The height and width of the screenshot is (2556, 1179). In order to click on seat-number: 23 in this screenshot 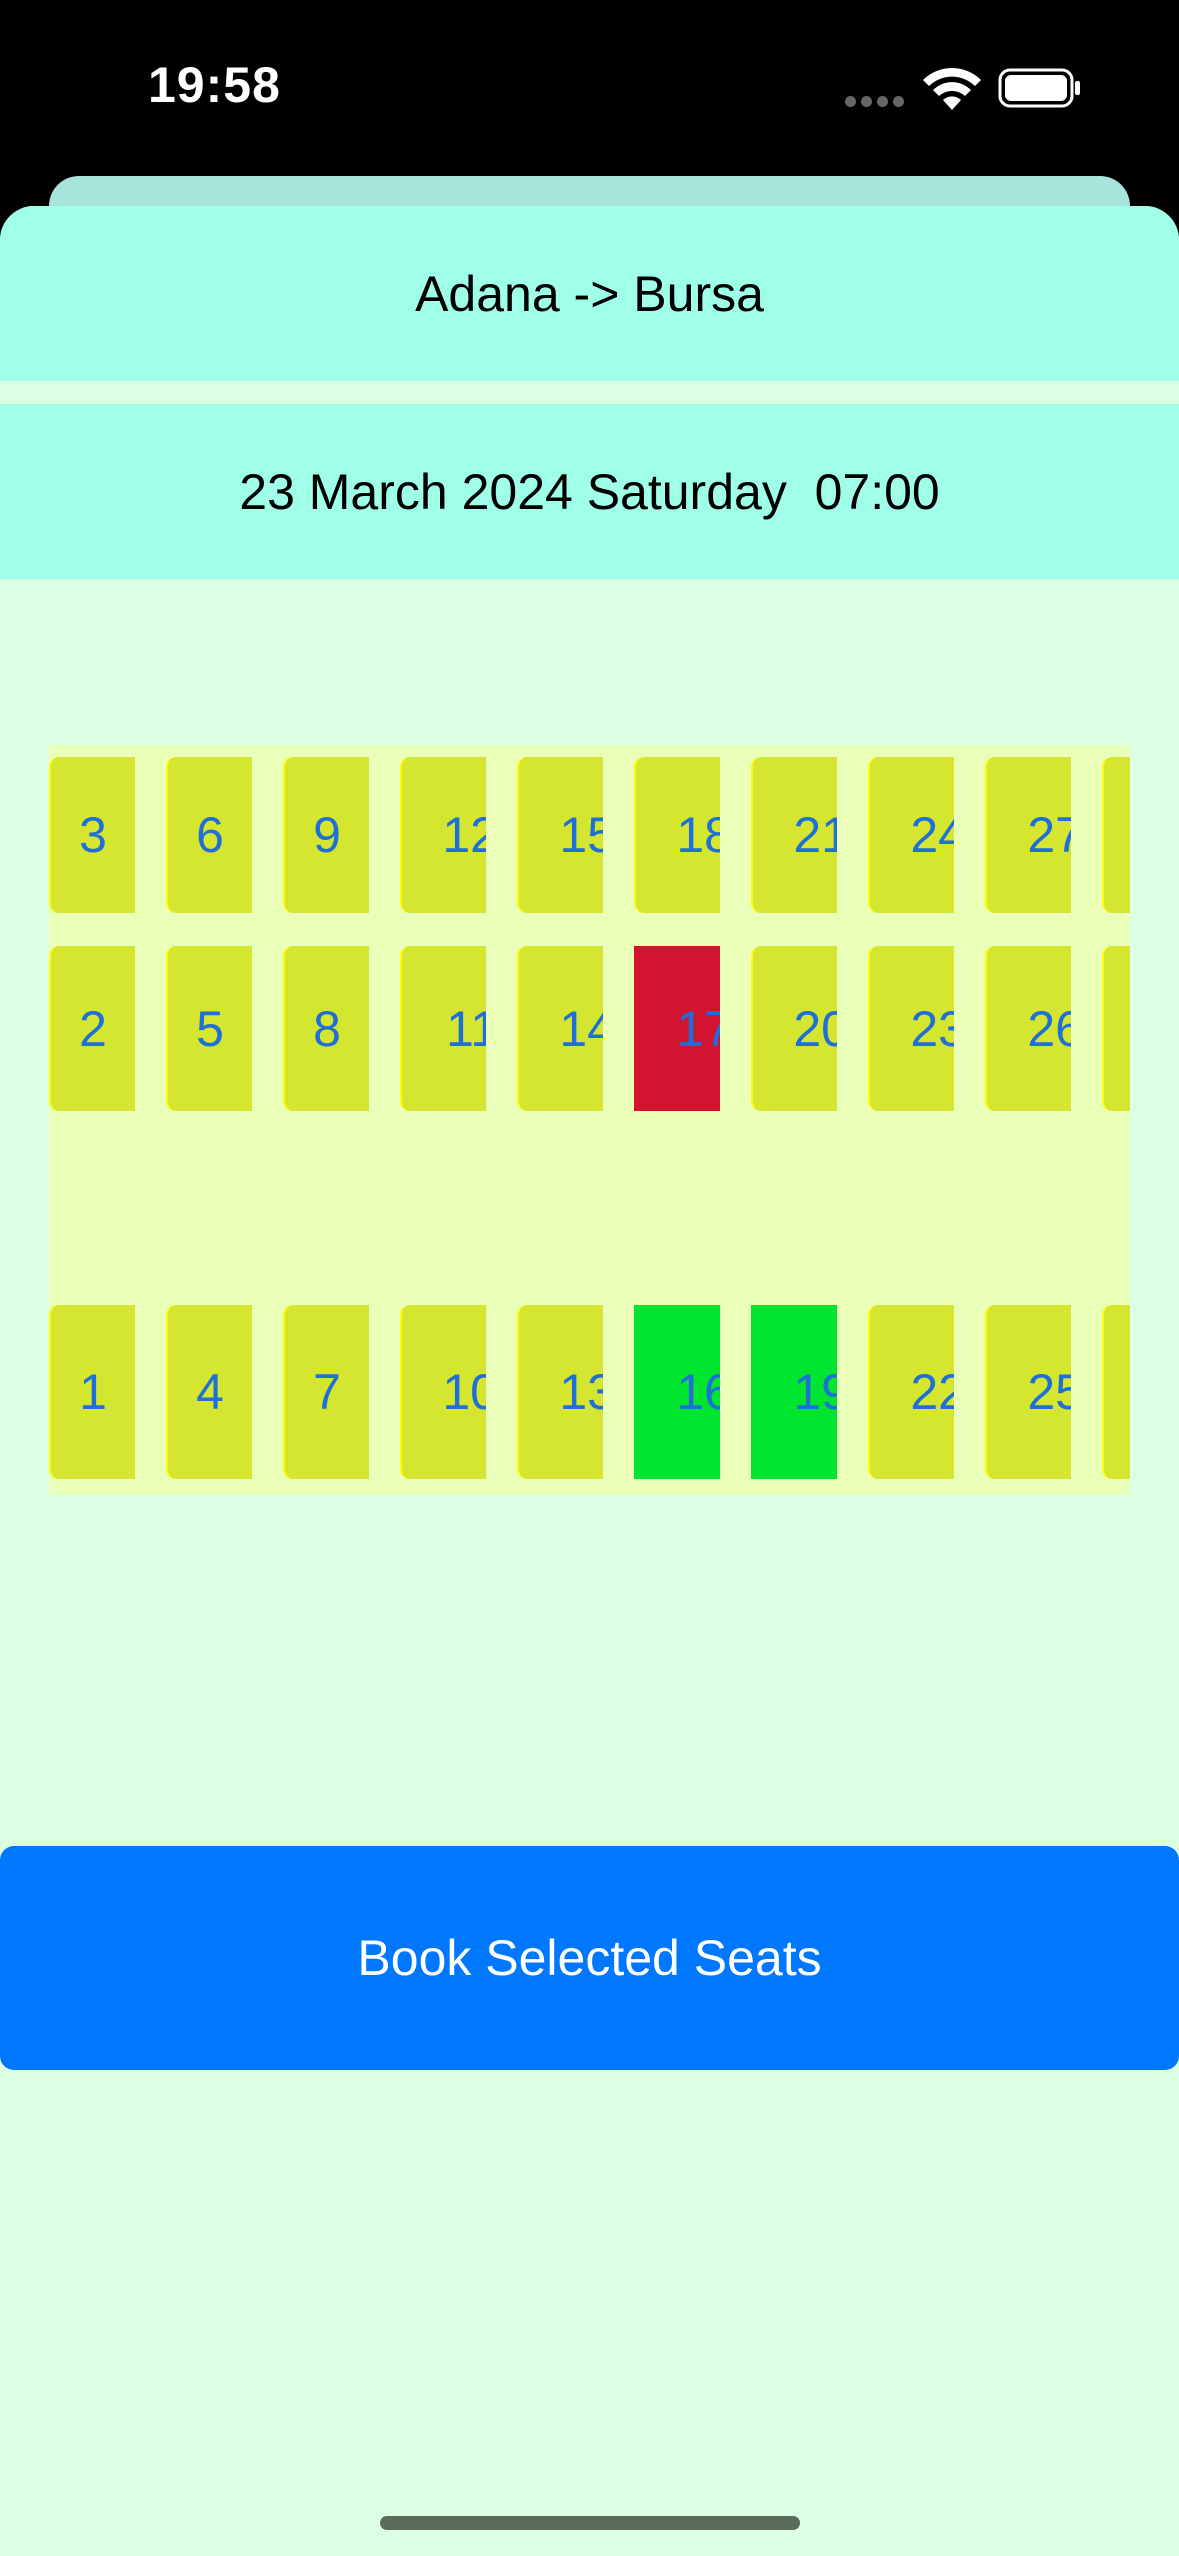, I will do `click(932, 1028)`.